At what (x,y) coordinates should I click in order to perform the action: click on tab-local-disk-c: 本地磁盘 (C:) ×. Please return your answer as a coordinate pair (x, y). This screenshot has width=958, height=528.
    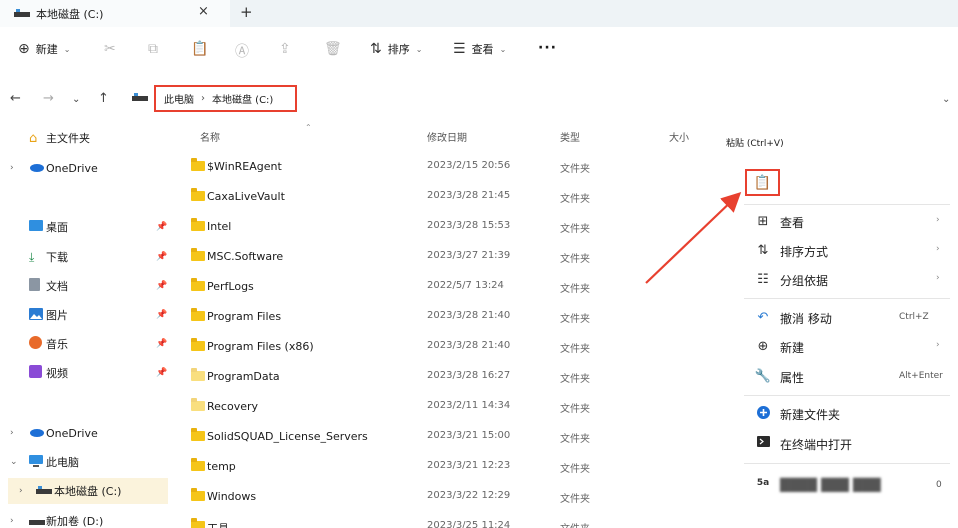
    Looking at the image, I should click on (115, 13).